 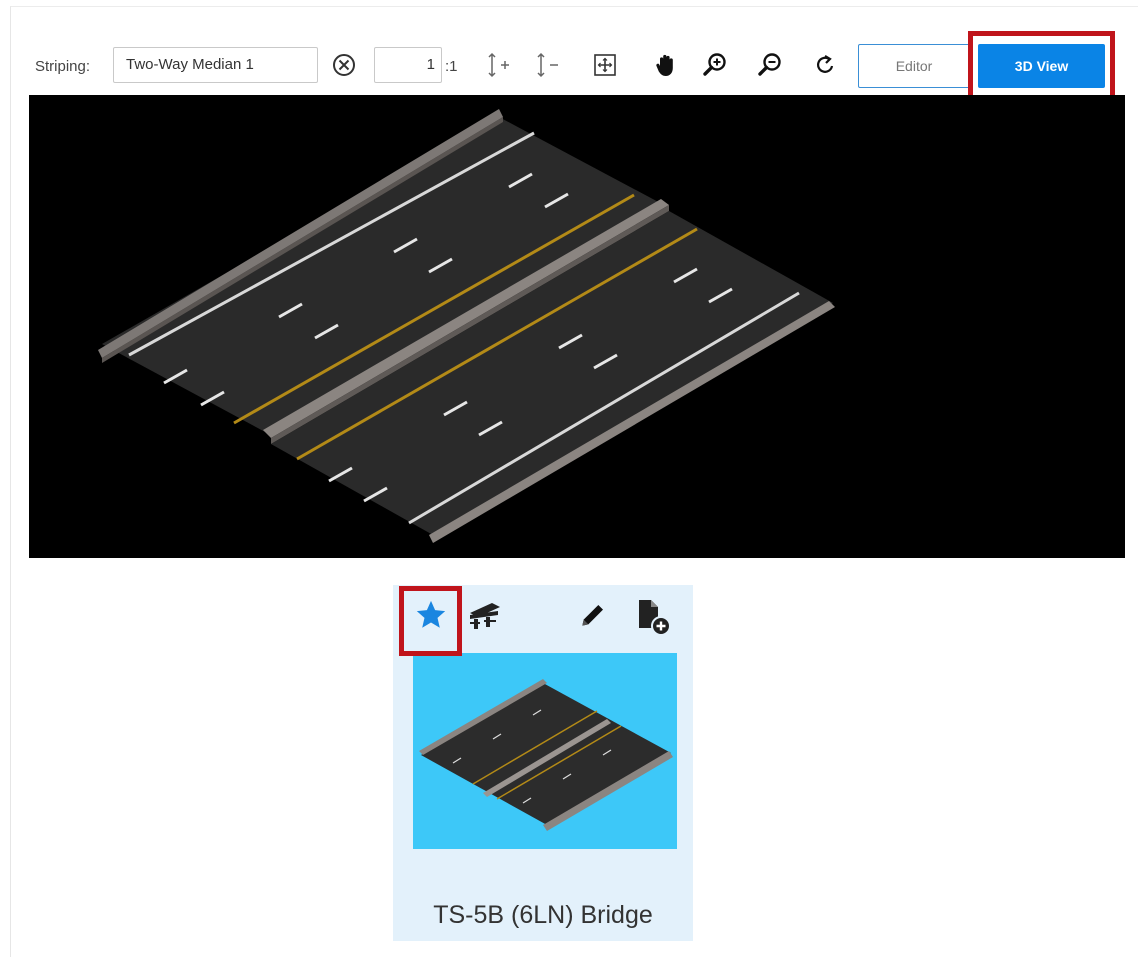 I want to click on zoom-in-icon, so click(x=715, y=65).